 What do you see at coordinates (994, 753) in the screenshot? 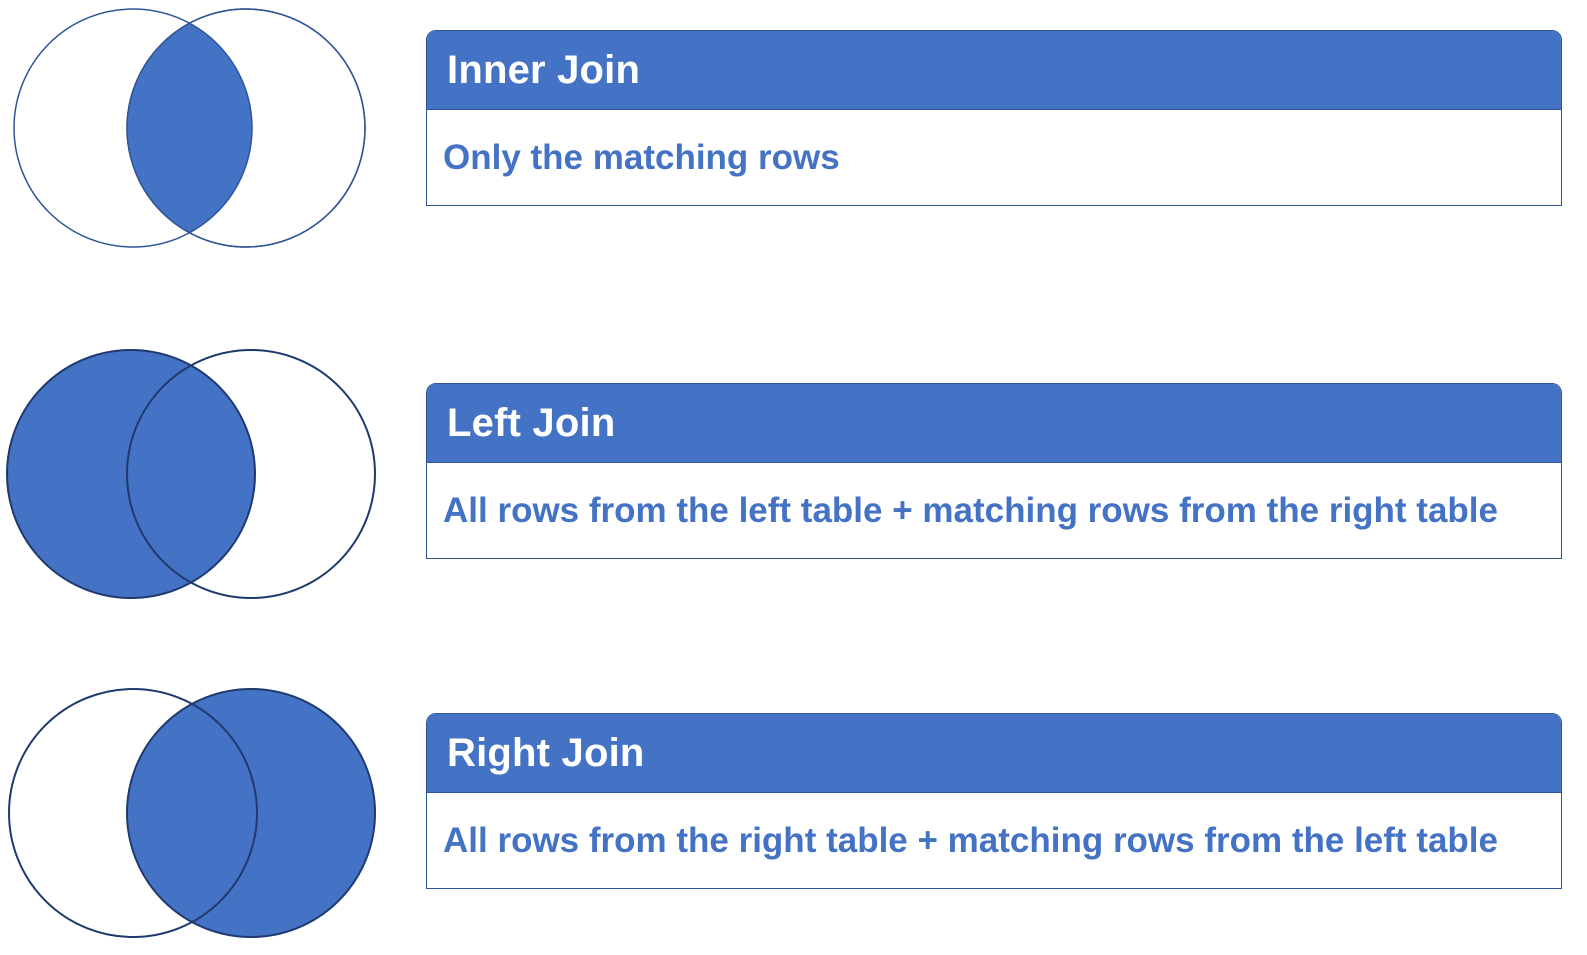
I see `card-header: Right Join` at bounding box center [994, 753].